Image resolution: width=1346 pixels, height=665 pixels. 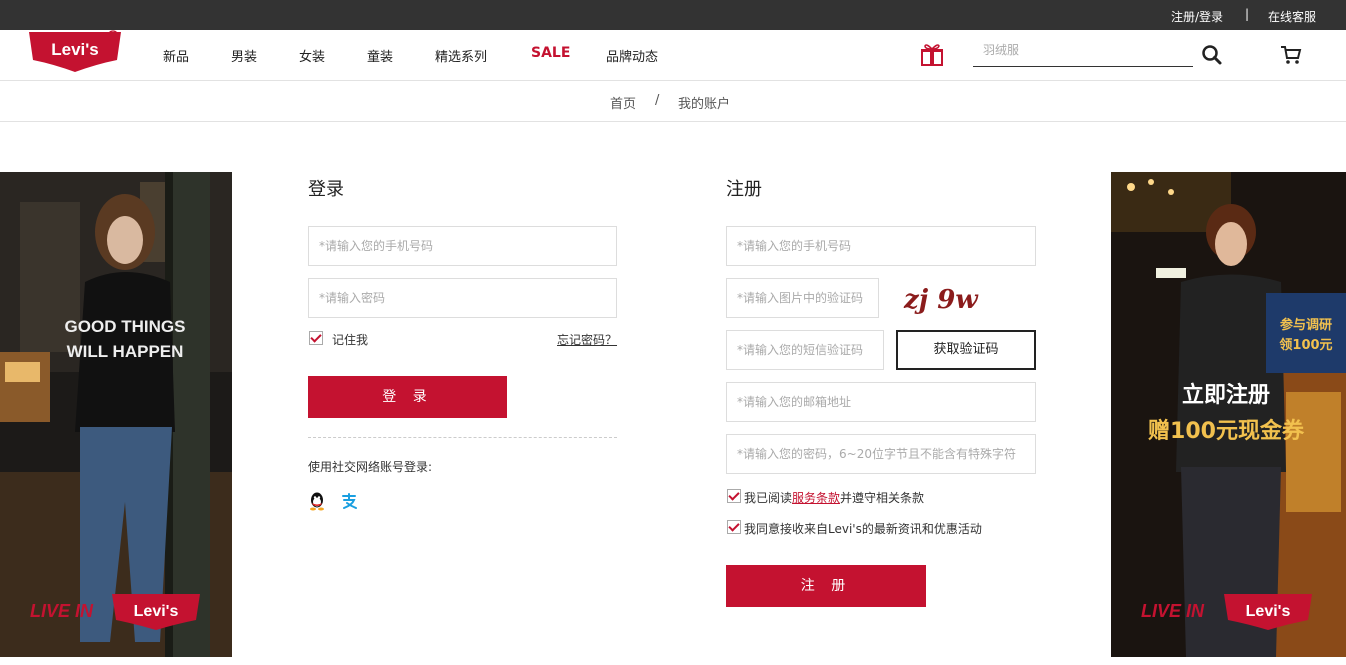 I want to click on login-password-input, so click(x=462, y=298).